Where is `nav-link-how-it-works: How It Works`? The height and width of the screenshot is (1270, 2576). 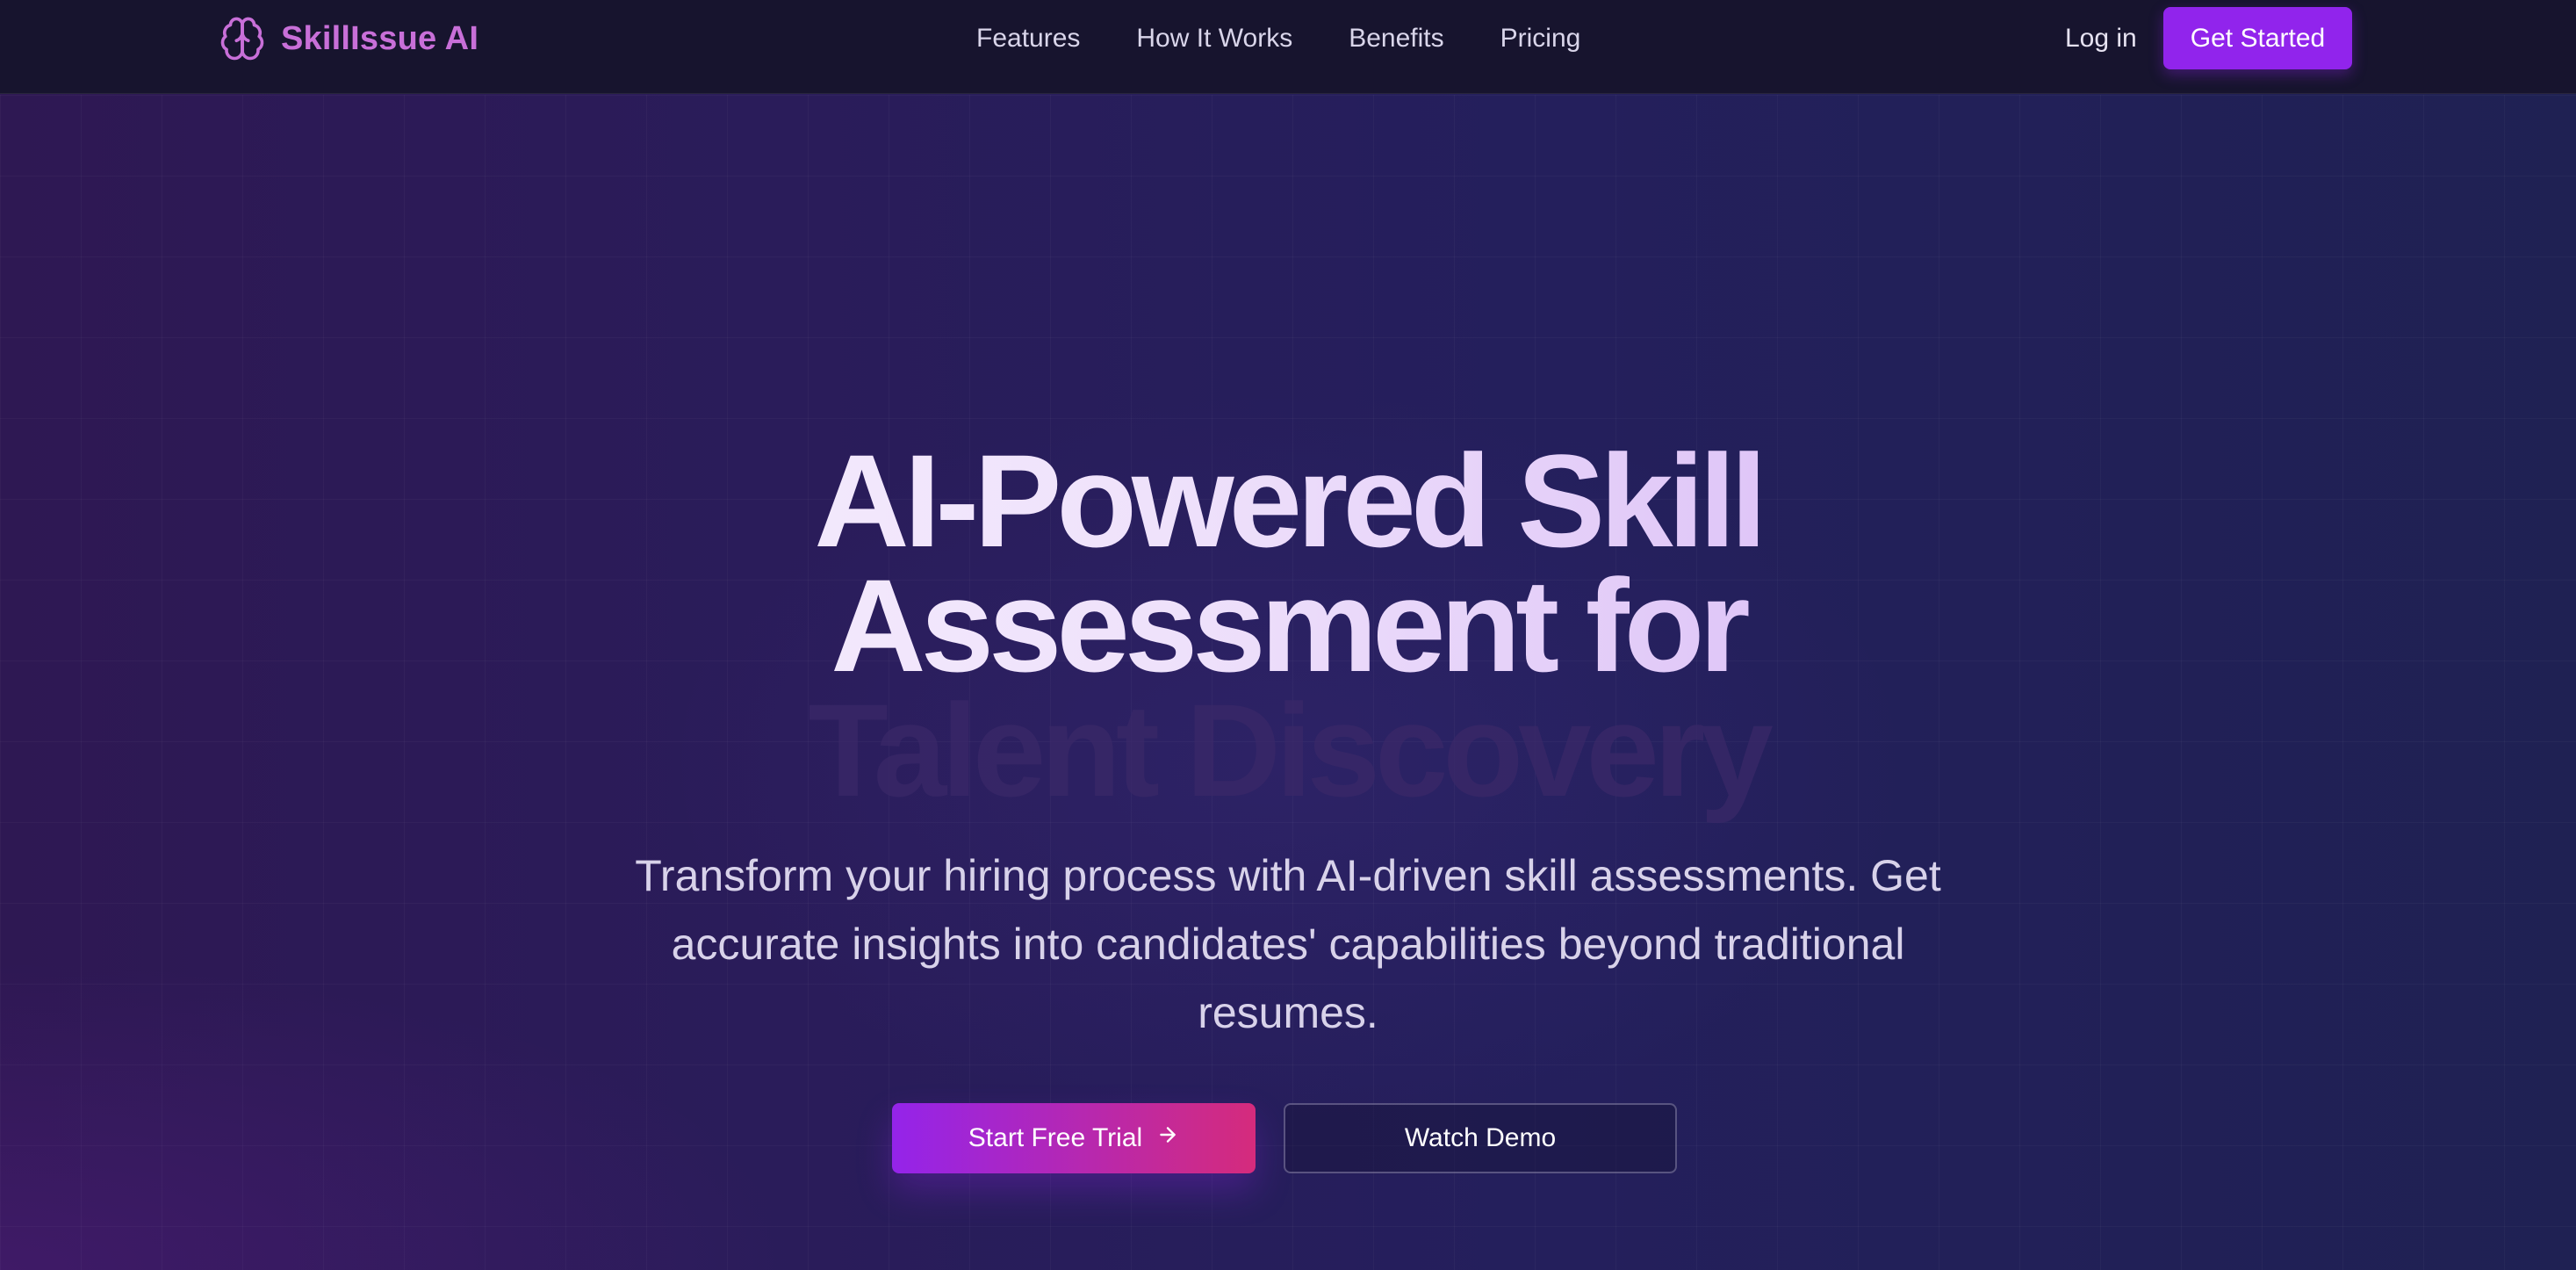
nav-link-how-it-works: How It Works is located at coordinates (1214, 38).